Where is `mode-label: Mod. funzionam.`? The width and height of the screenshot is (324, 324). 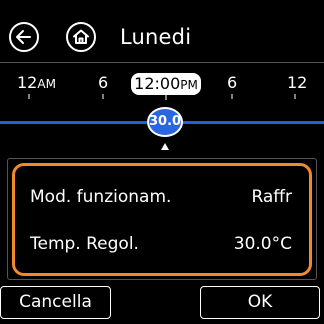 mode-label: Mod. funzionam. is located at coordinates (101, 197).